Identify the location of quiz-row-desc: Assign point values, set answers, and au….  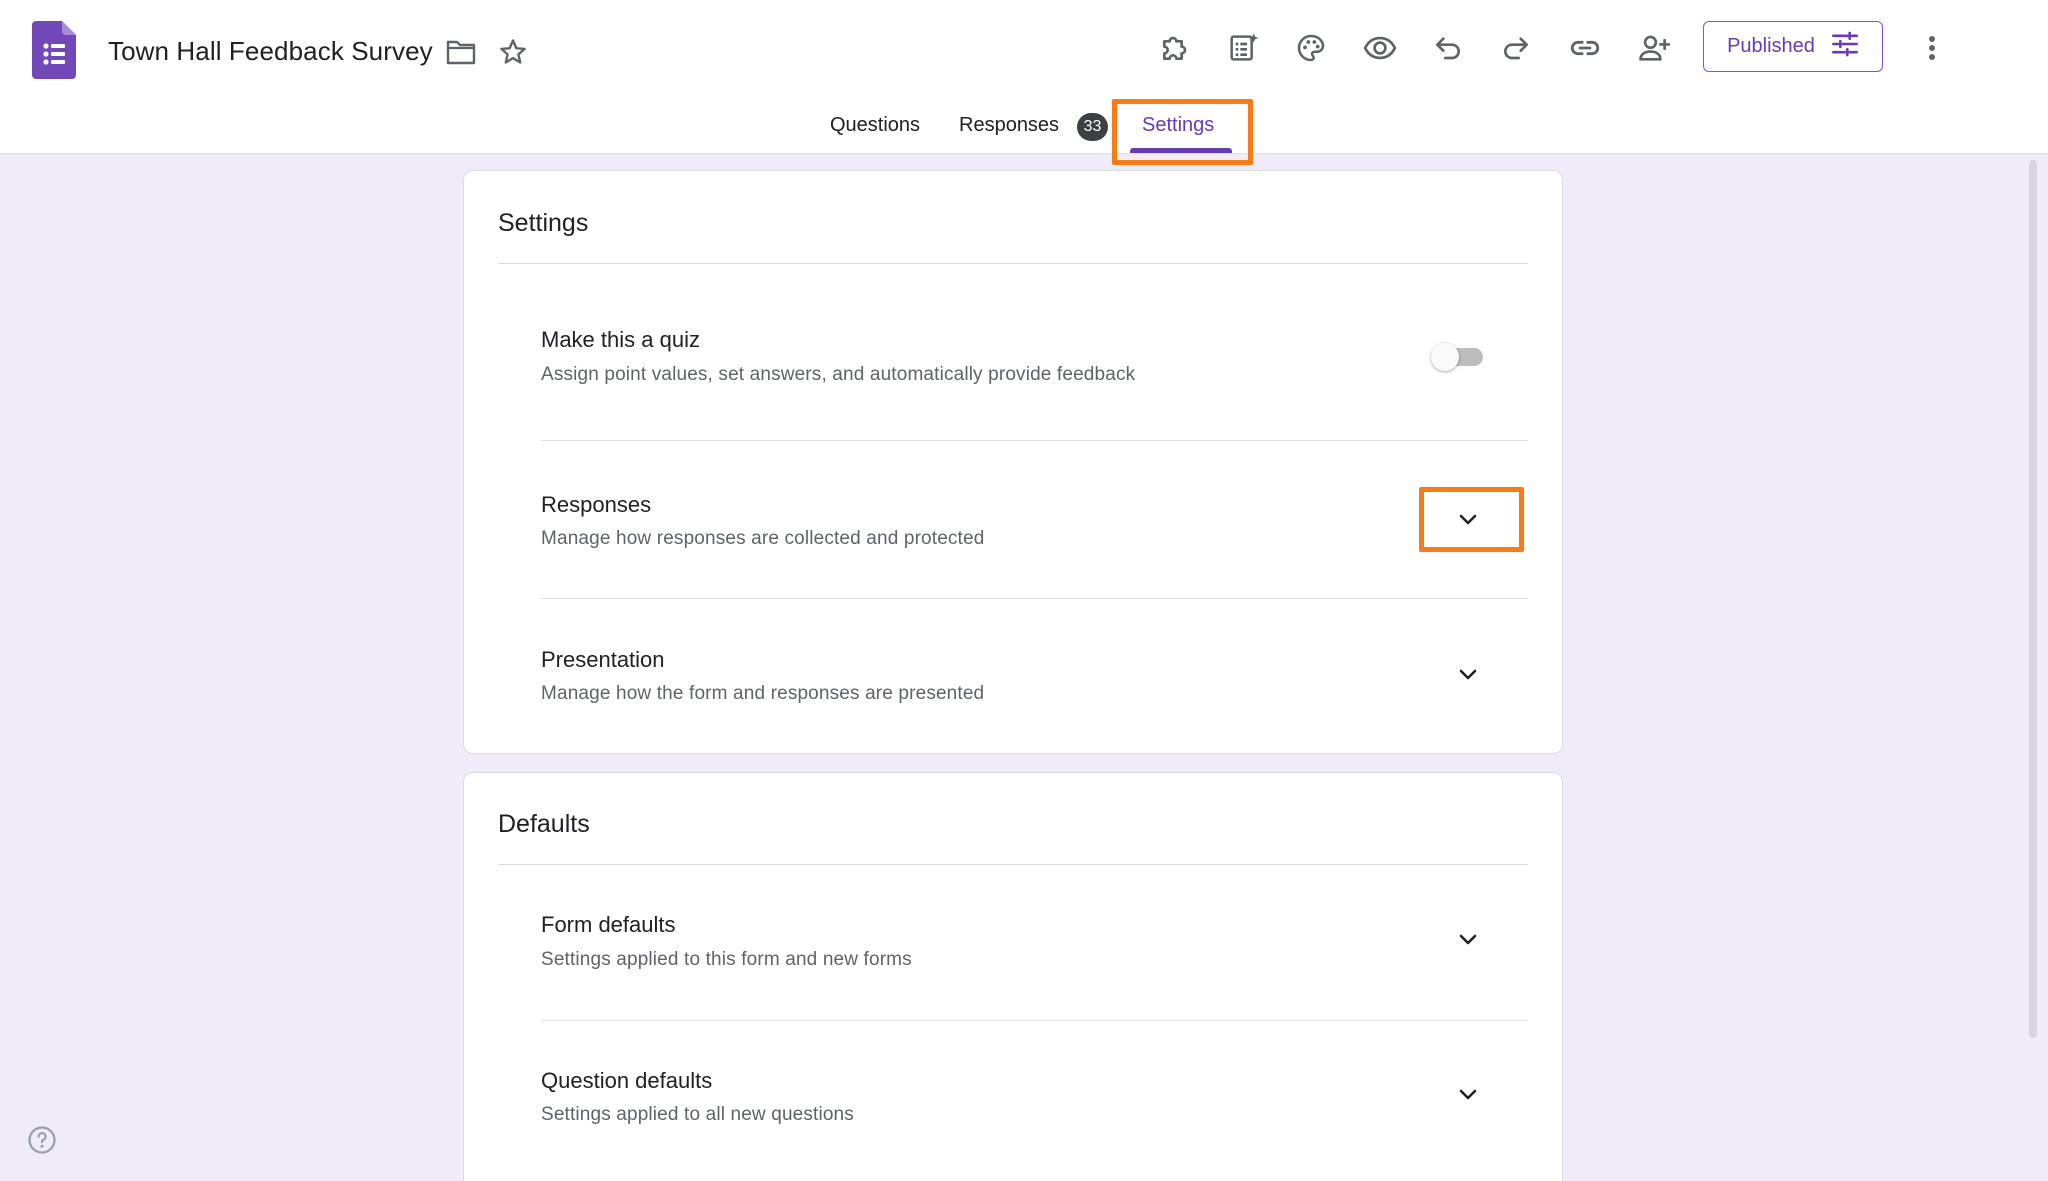
(838, 374).